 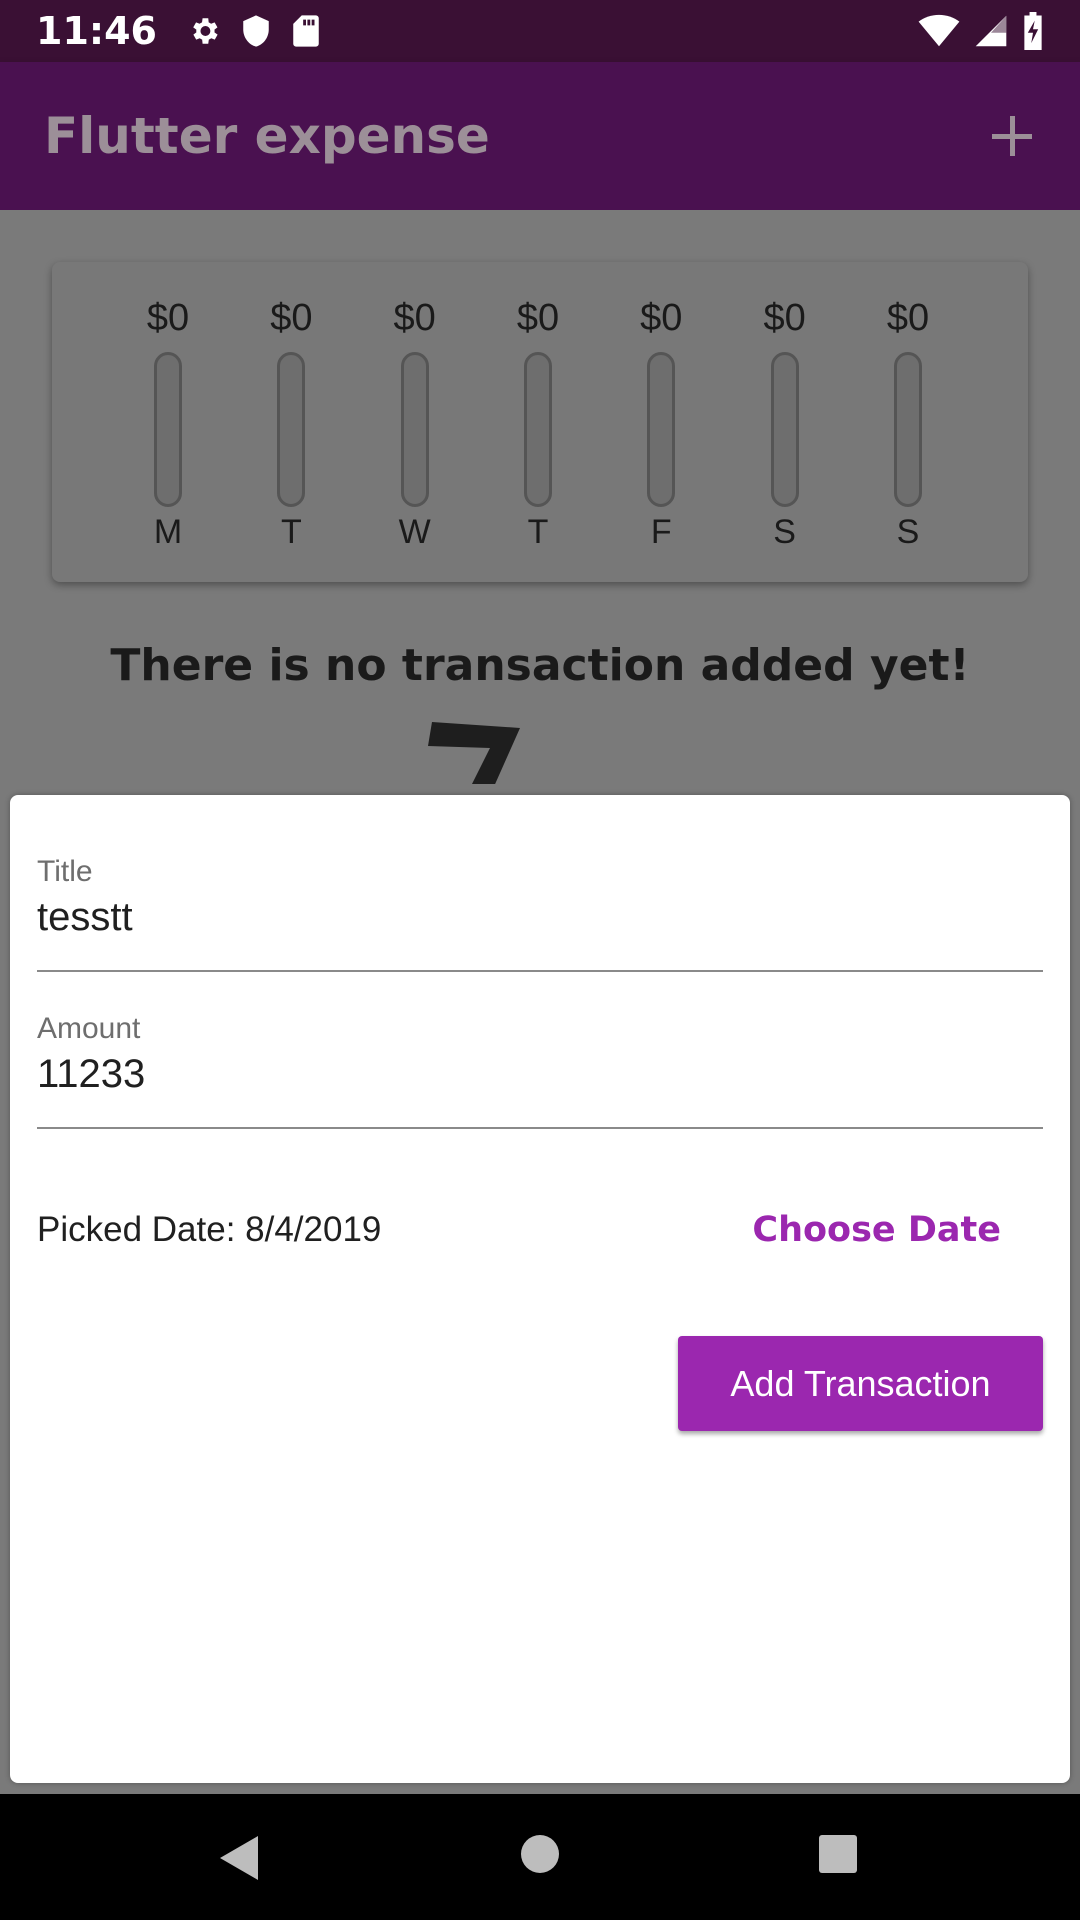 What do you see at coordinates (540, 917) in the screenshot?
I see `title-input: tesstt` at bounding box center [540, 917].